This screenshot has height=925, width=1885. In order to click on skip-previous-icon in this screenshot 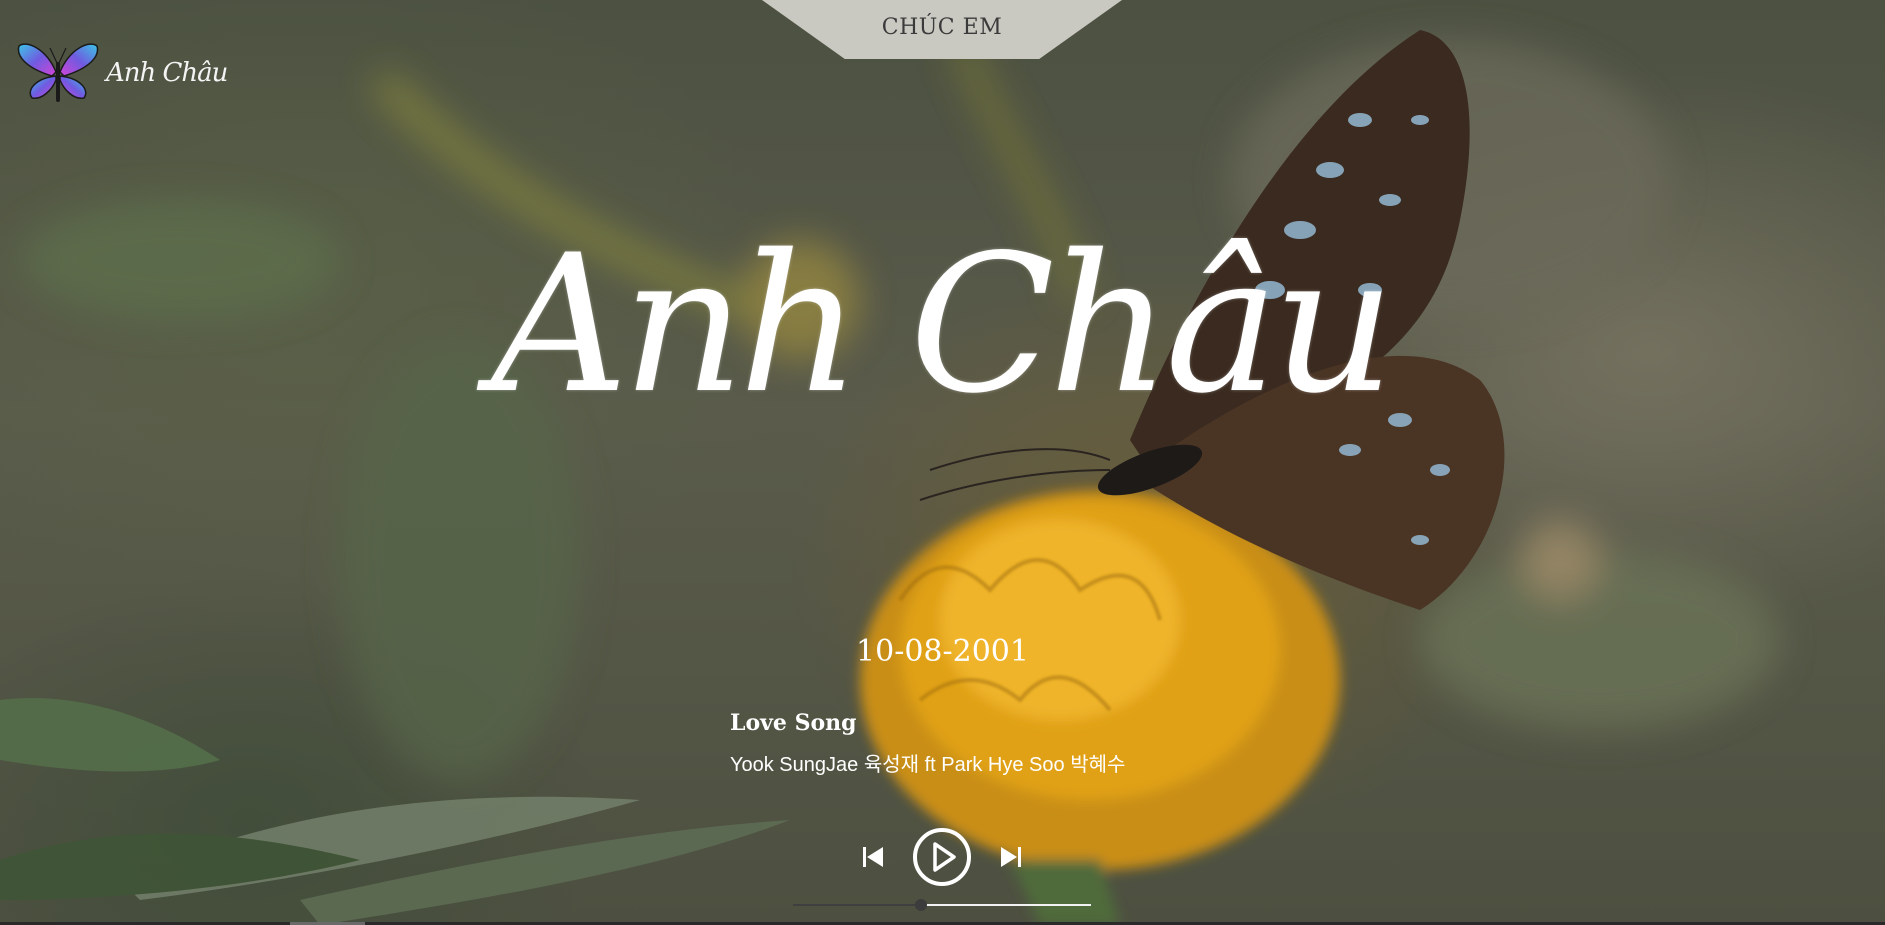, I will do `click(873, 857)`.